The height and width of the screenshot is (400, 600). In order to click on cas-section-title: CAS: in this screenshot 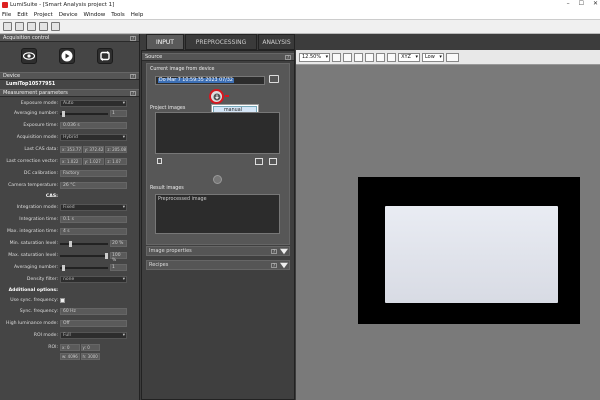, I will do `click(51, 196)`.